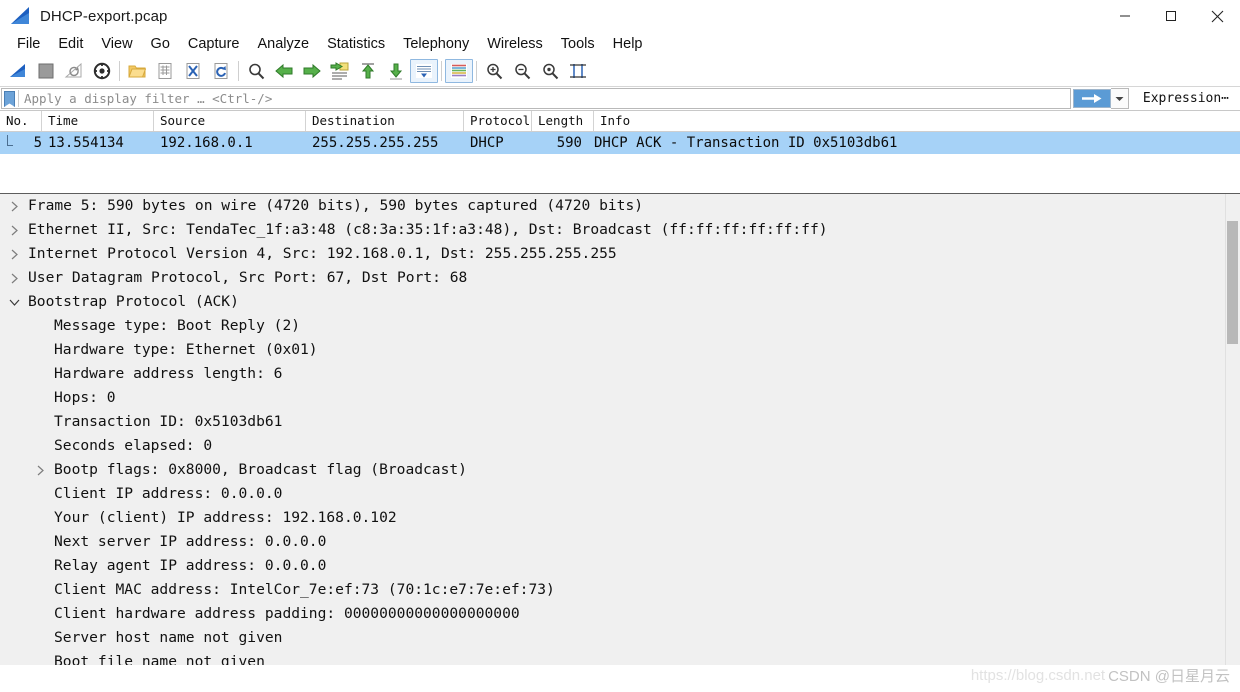  What do you see at coordinates (436, 44) in the screenshot?
I see `menu-telephony: Telephony` at bounding box center [436, 44].